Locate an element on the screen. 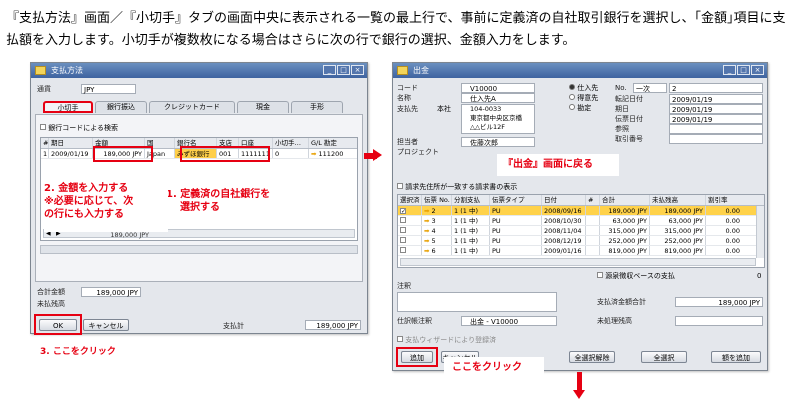 The height and width of the screenshot is (405, 795). open-balance-field is located at coordinates (719, 321).